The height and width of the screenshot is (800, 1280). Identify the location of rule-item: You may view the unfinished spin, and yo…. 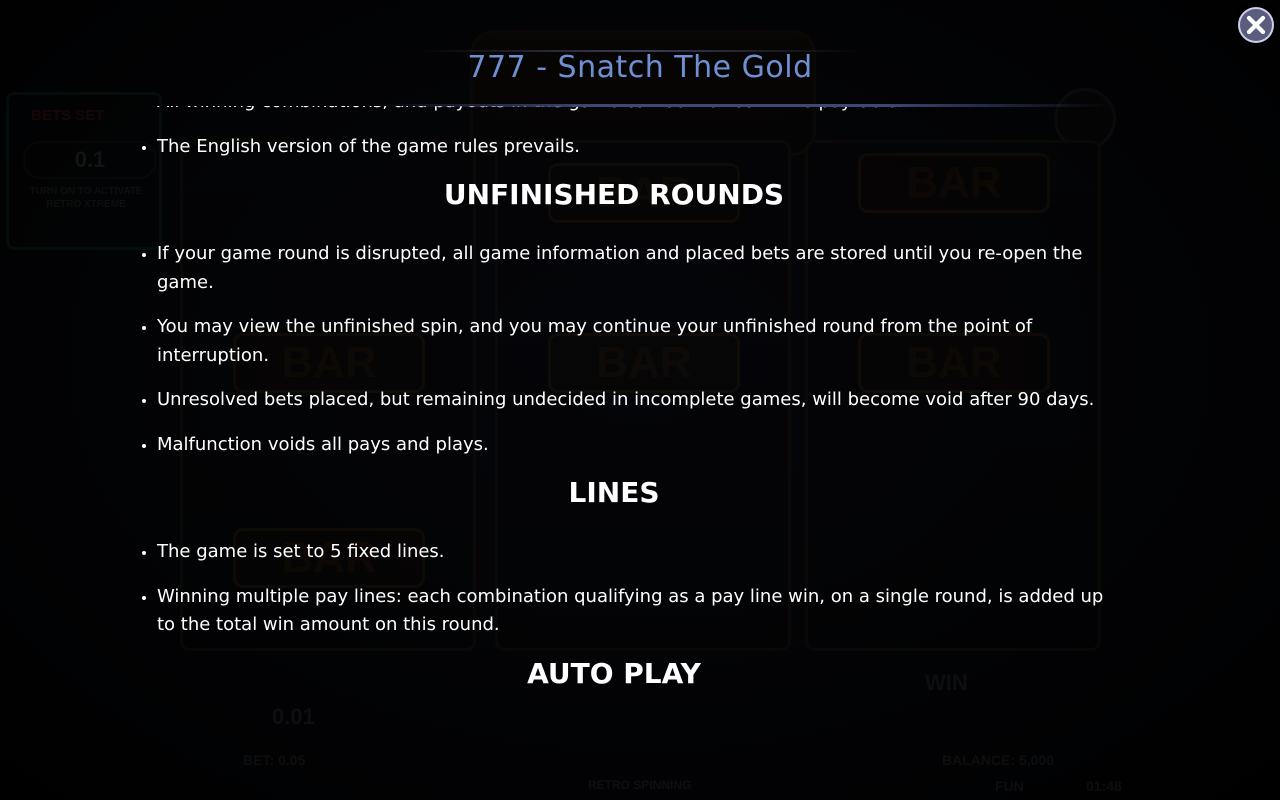
(632, 341).